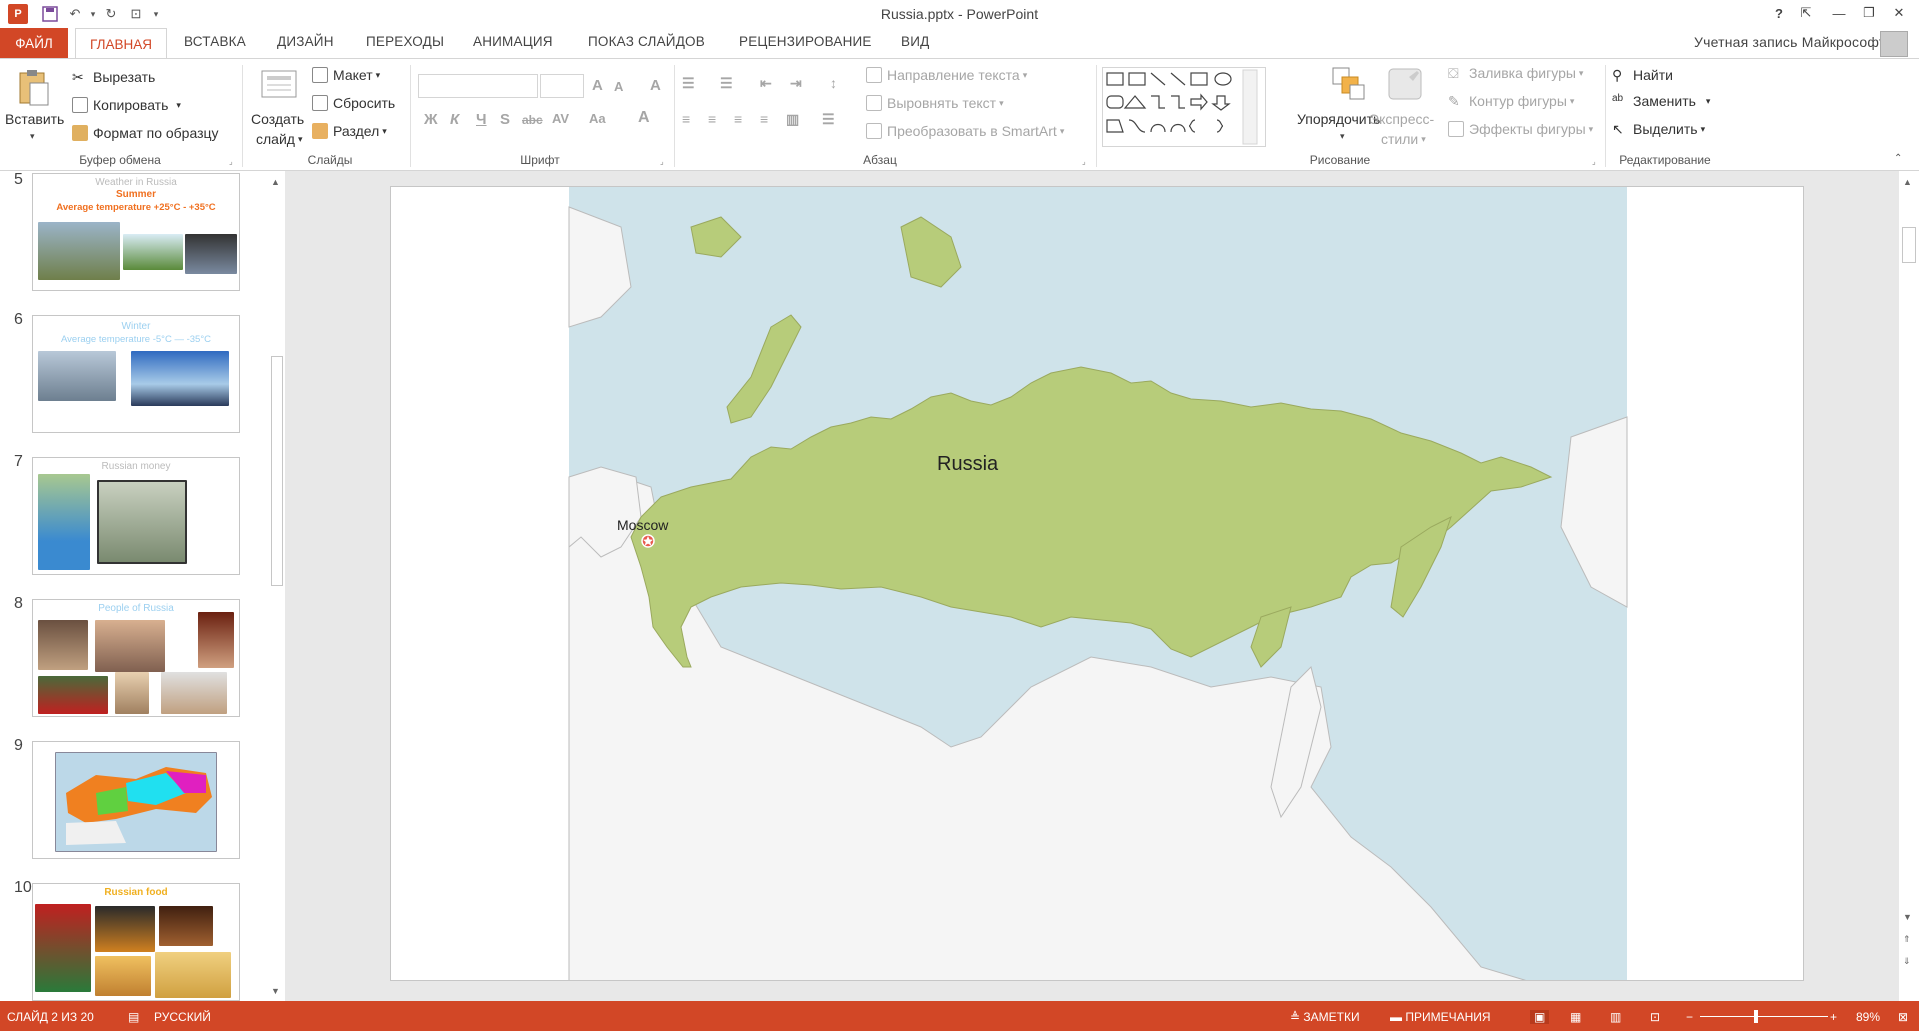 This screenshot has height=1031, width=1919. I want to click on text-box-align-icon: ☰, so click(828, 119).